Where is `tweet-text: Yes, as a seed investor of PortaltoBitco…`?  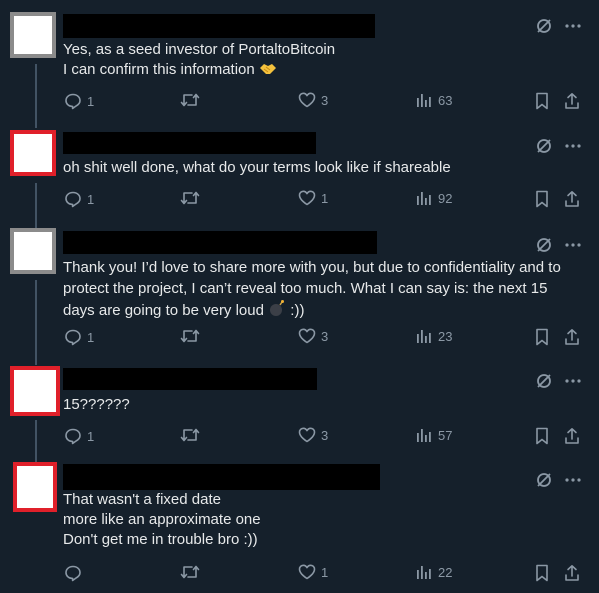
tweet-text: Yes, as a seed investor of PortaltoBitco… is located at coordinates (323, 61).